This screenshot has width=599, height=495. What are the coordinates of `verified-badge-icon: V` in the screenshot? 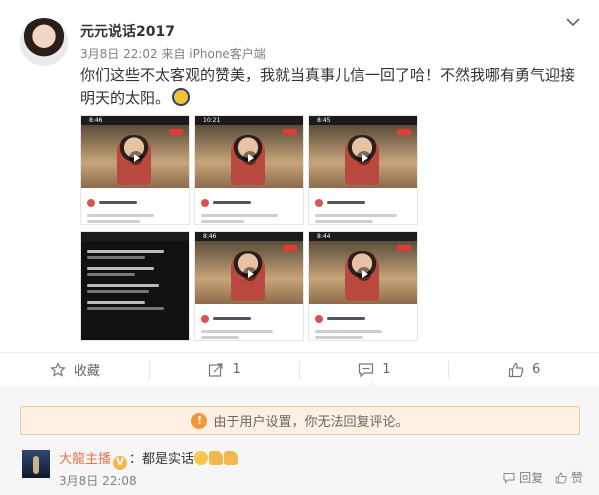 It's located at (120, 463).